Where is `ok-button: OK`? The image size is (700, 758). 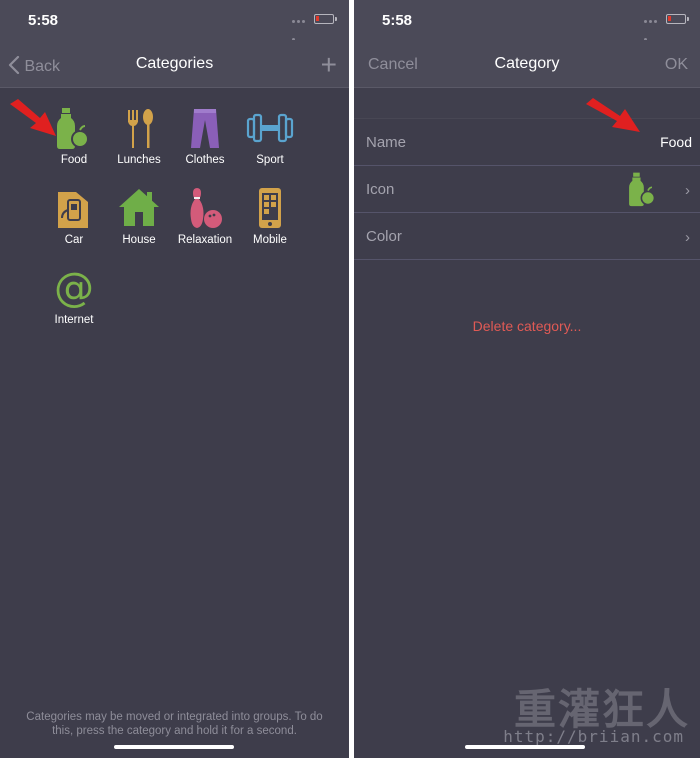 ok-button: OK is located at coordinates (676, 65).